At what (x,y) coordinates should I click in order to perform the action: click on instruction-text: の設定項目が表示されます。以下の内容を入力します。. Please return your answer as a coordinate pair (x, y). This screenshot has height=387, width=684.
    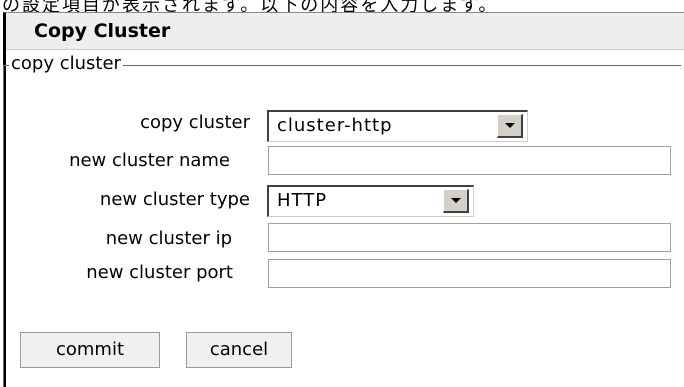
    Looking at the image, I should click on (250, 6).